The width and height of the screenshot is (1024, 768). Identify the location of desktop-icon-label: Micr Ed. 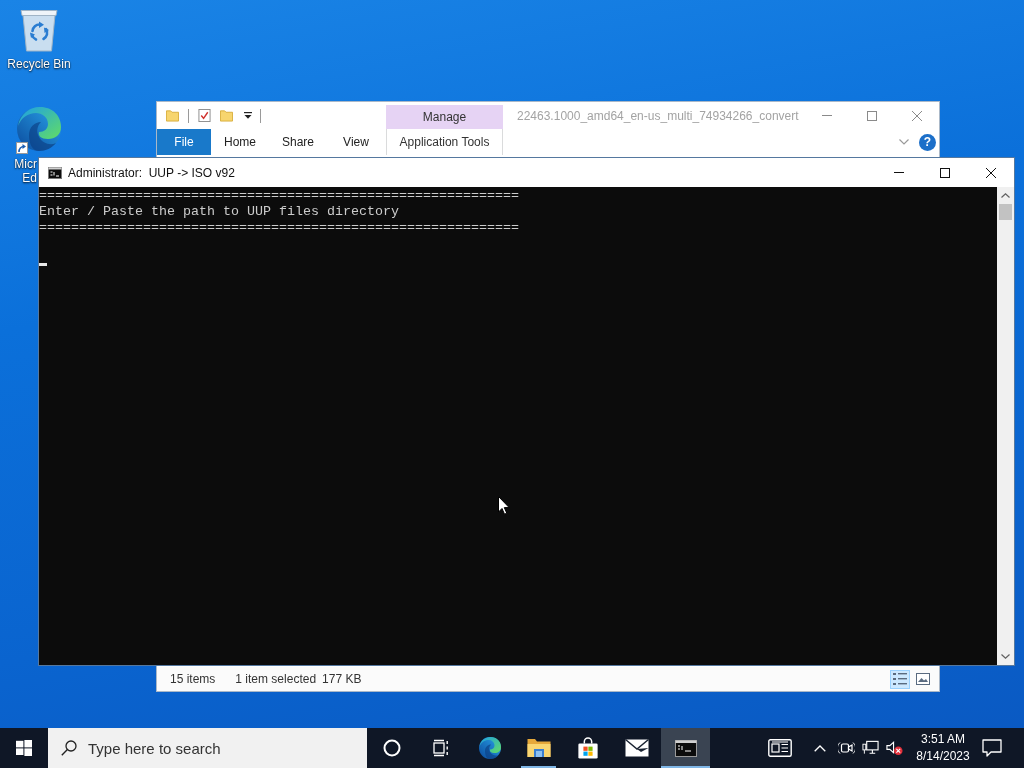
(24, 171).